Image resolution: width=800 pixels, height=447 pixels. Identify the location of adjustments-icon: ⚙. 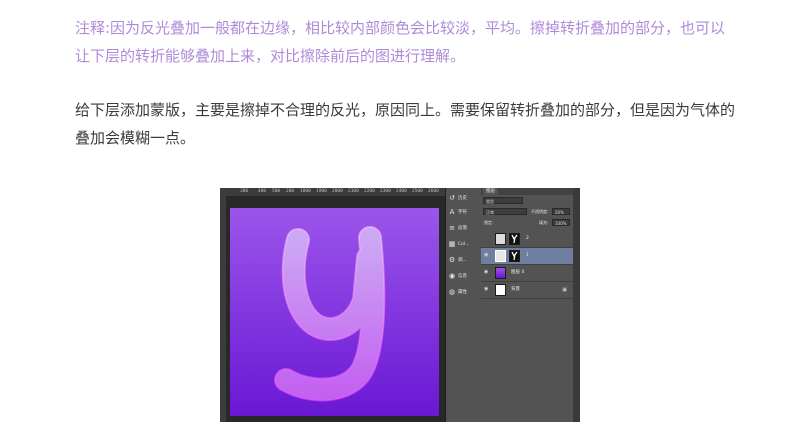
(452, 260).